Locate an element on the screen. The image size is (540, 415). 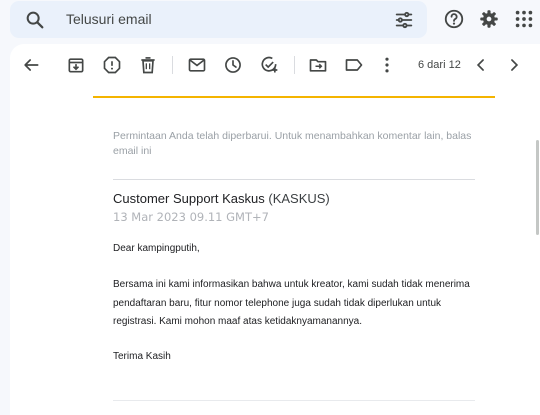
mark-unread-icon is located at coordinates (197, 65).